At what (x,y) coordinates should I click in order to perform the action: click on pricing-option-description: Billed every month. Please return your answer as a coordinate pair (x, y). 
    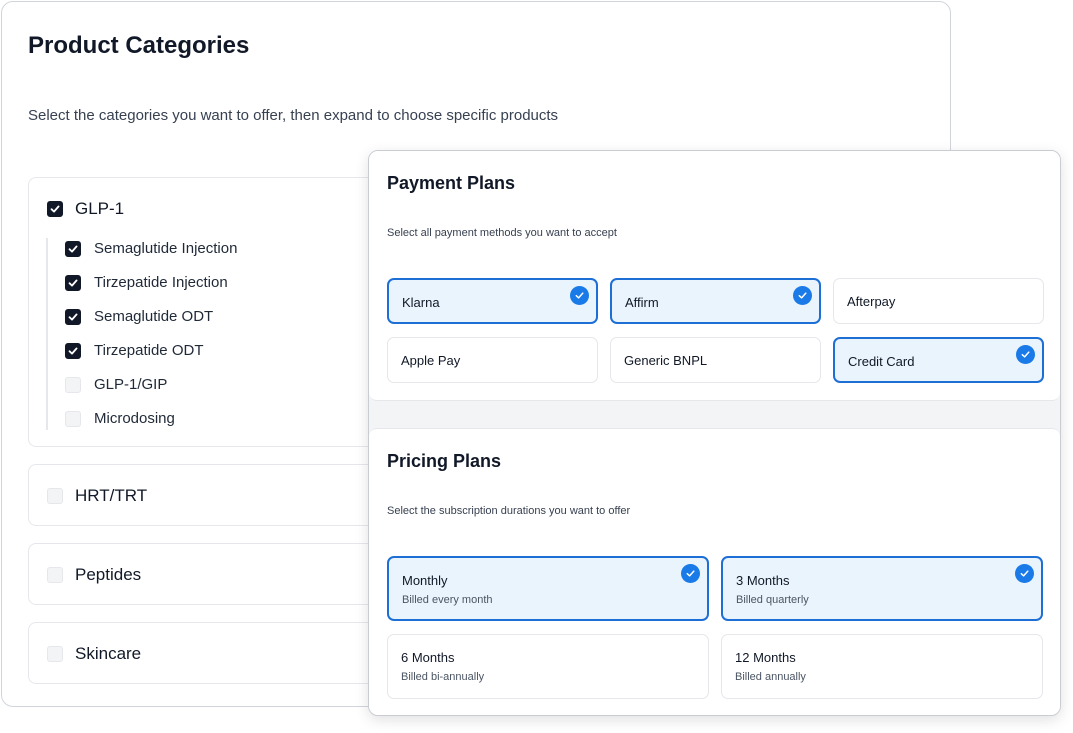
    Looking at the image, I should click on (447, 600).